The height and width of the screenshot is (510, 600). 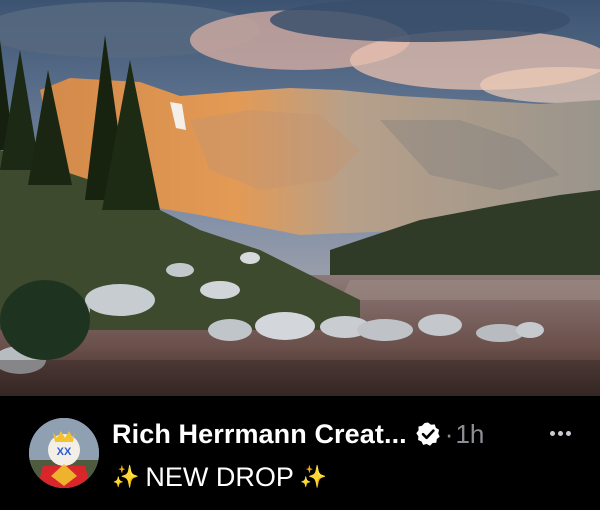 I want to click on svg-text: XX, so click(x=64, y=452).